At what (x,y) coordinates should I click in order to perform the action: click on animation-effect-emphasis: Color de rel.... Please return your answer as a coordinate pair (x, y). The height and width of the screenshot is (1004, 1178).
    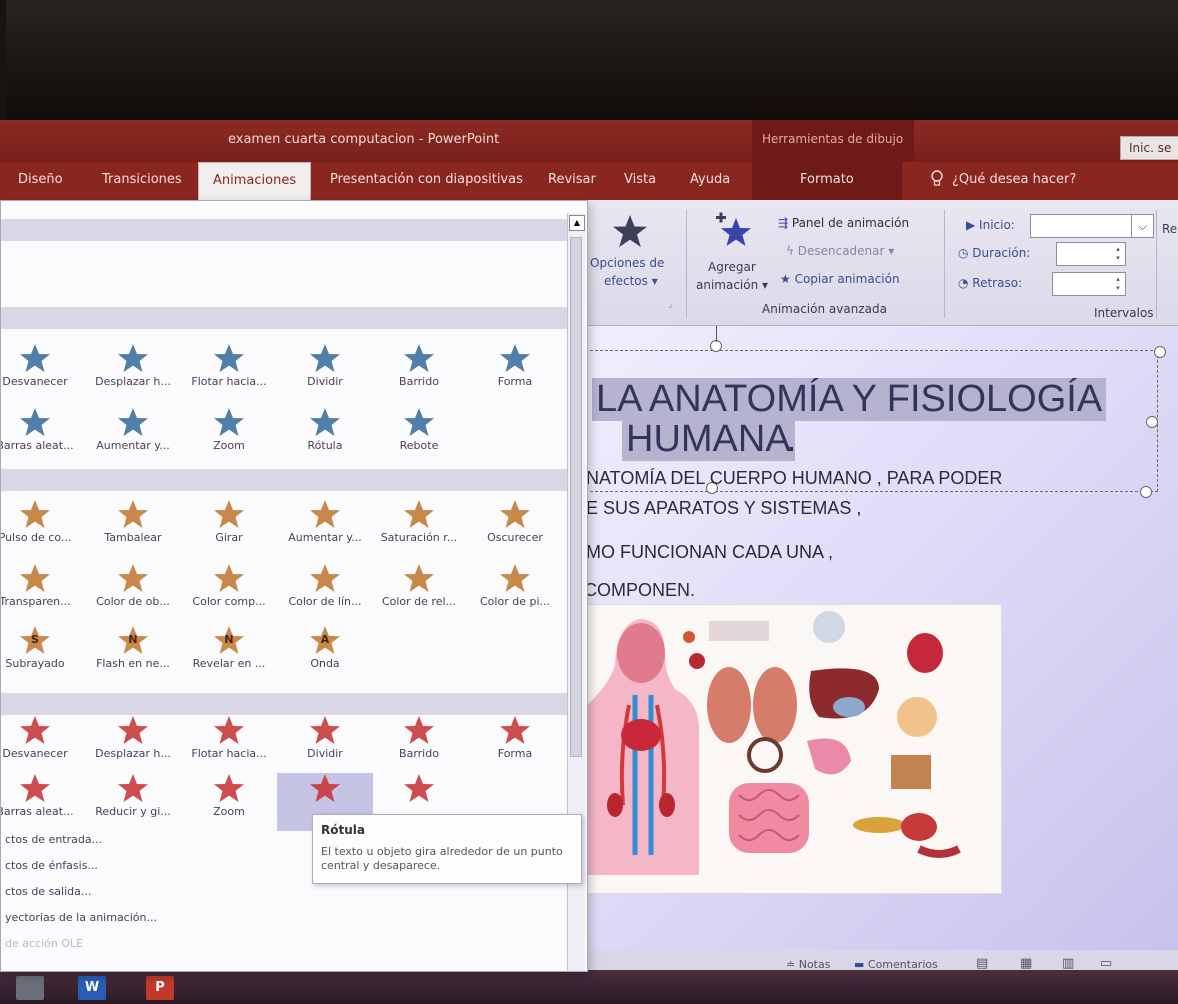
    Looking at the image, I should click on (419, 592).